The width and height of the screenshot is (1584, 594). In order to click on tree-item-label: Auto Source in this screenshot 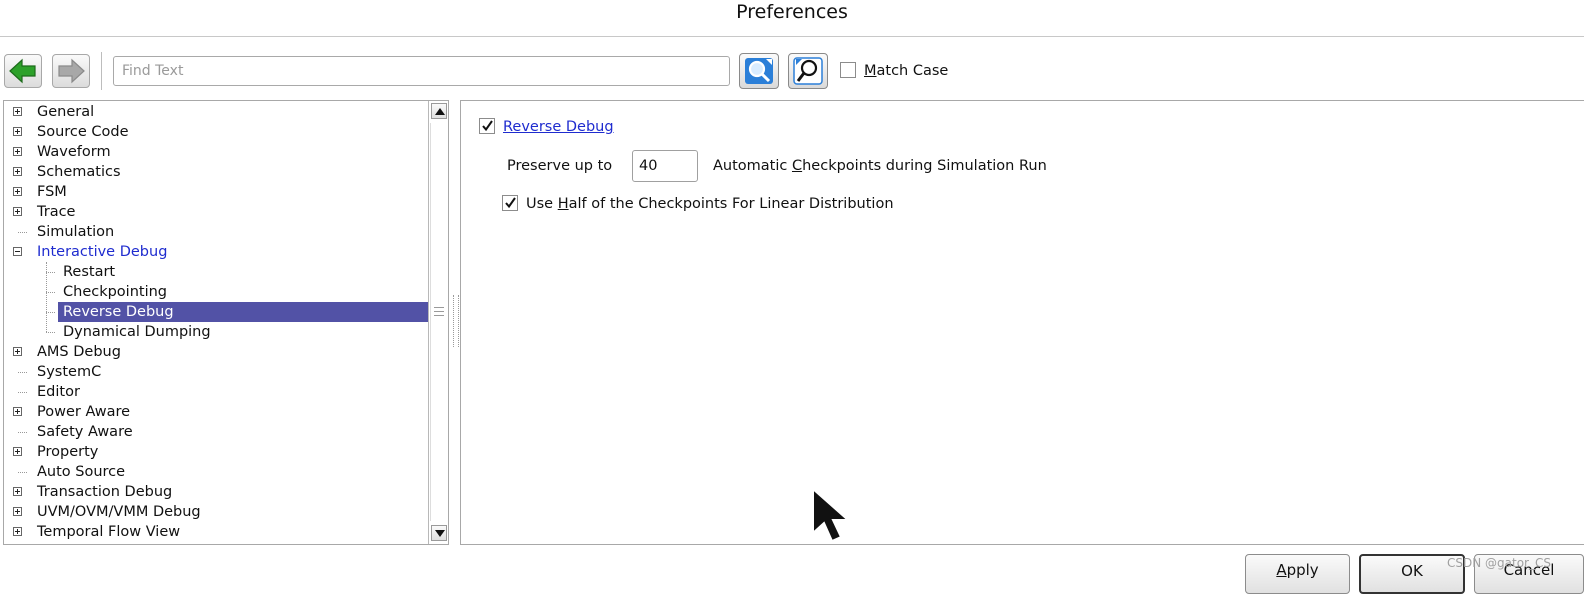, I will do `click(81, 472)`.